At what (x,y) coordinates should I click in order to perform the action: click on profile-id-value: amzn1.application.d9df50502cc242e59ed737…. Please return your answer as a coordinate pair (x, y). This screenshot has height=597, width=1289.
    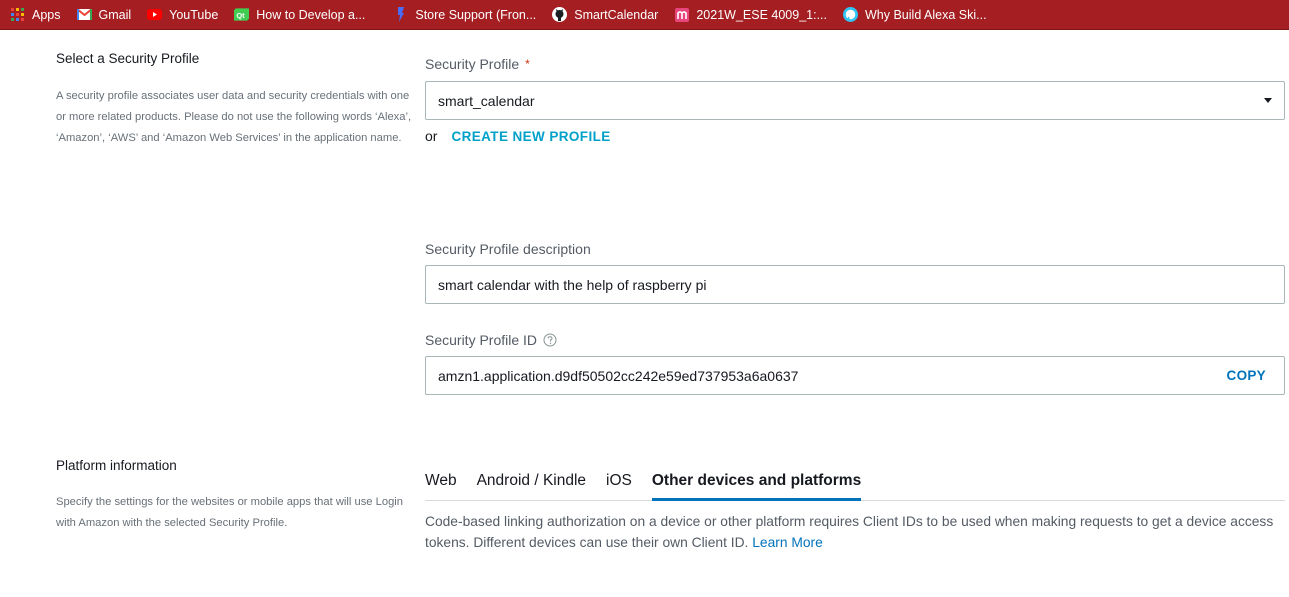
    Looking at the image, I should click on (618, 375).